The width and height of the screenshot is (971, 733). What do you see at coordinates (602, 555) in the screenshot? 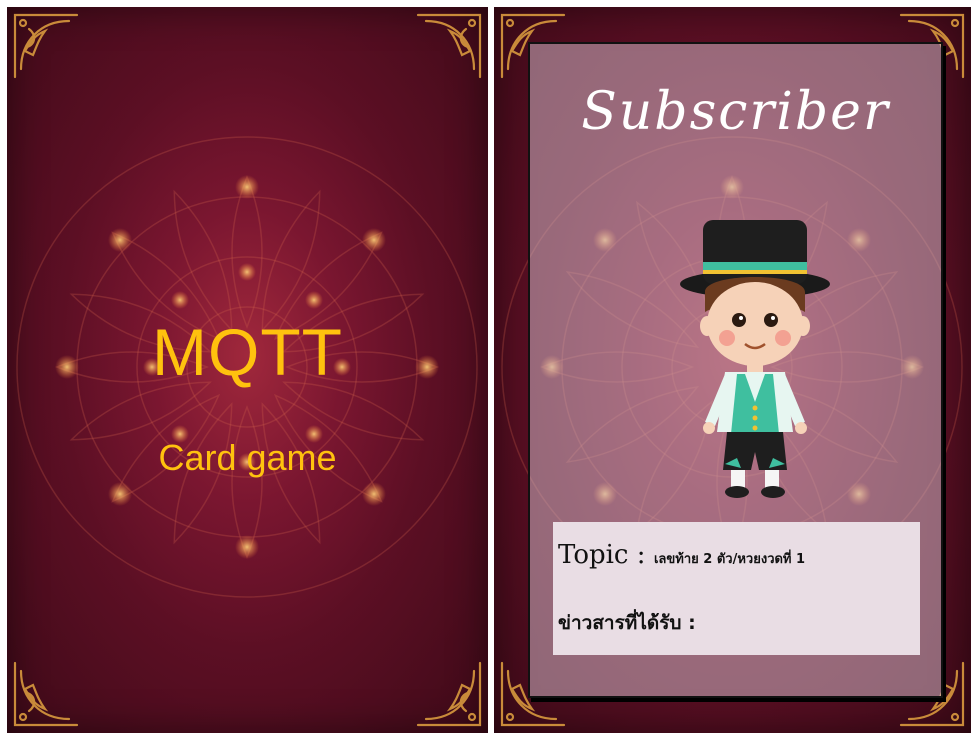
I see `topic-label: Topic :` at bounding box center [602, 555].